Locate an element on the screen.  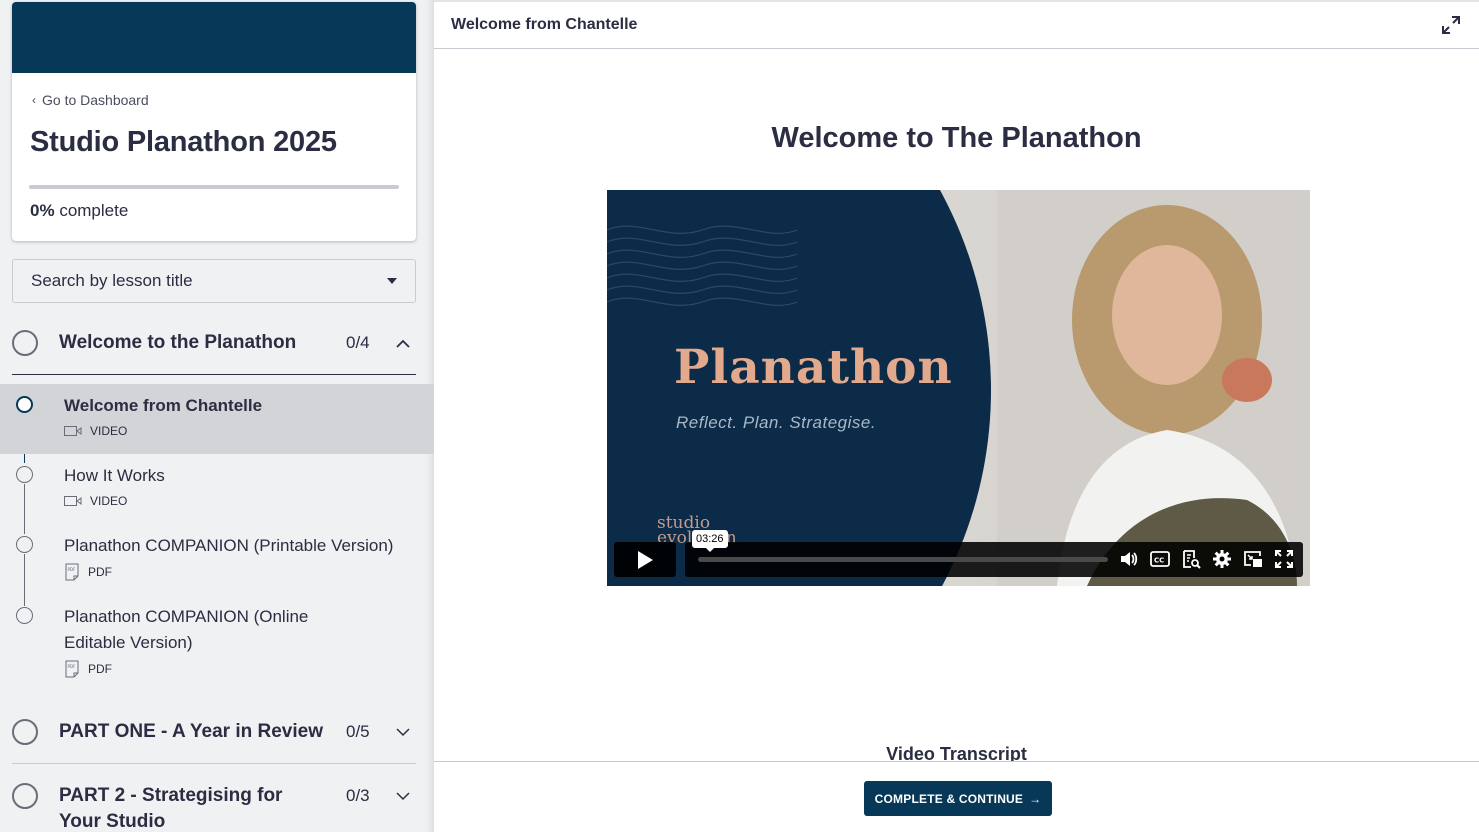
course-banner is located at coordinates (214, 37).